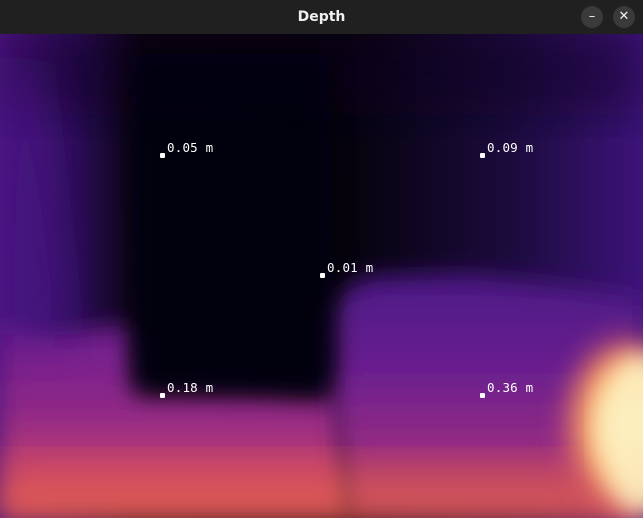  What do you see at coordinates (190, 147) in the screenshot?
I see `measurement-label: 0.05 m` at bounding box center [190, 147].